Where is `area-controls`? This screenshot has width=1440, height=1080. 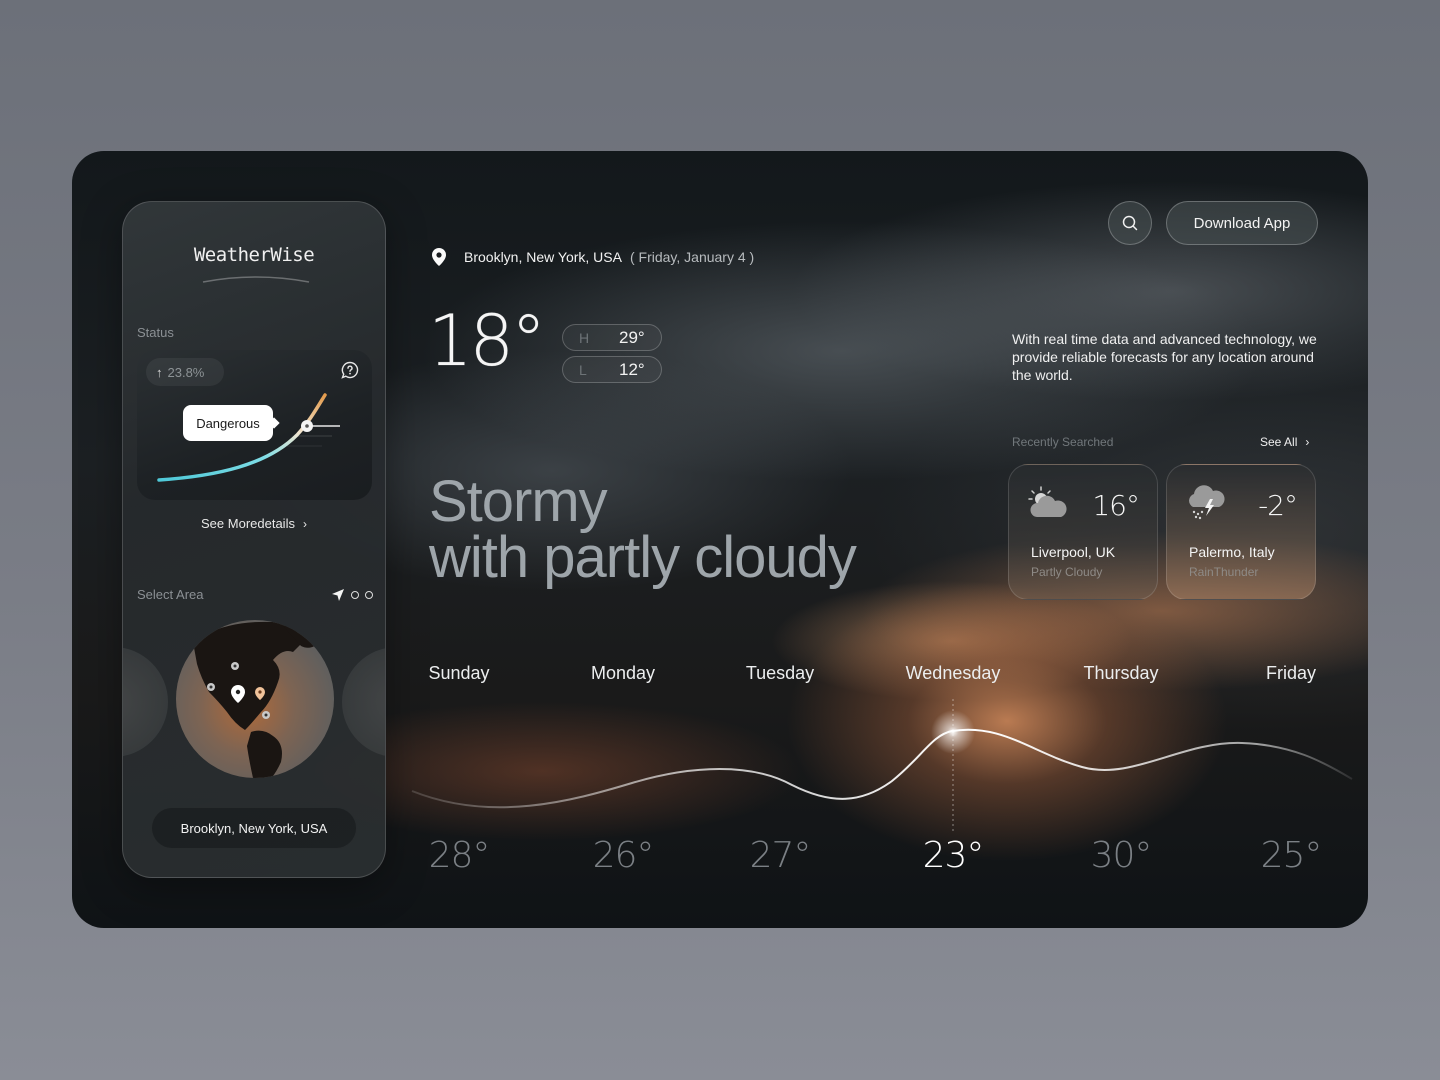 area-controls is located at coordinates (352, 595).